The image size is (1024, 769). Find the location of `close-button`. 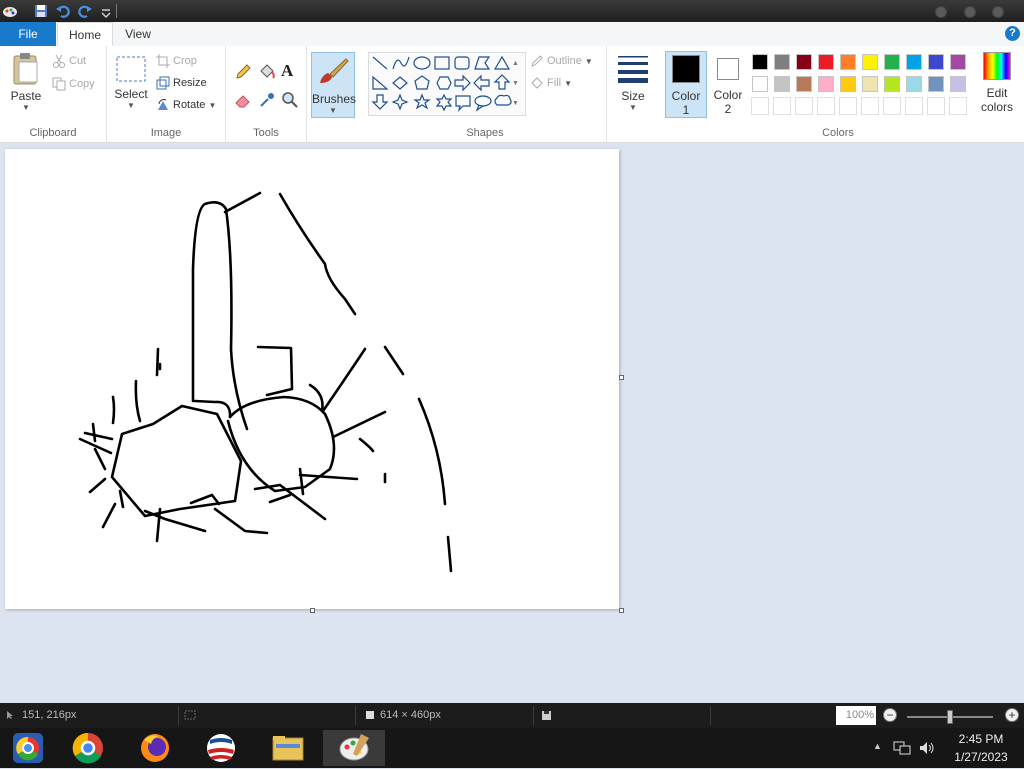

close-button is located at coordinates (998, 12).